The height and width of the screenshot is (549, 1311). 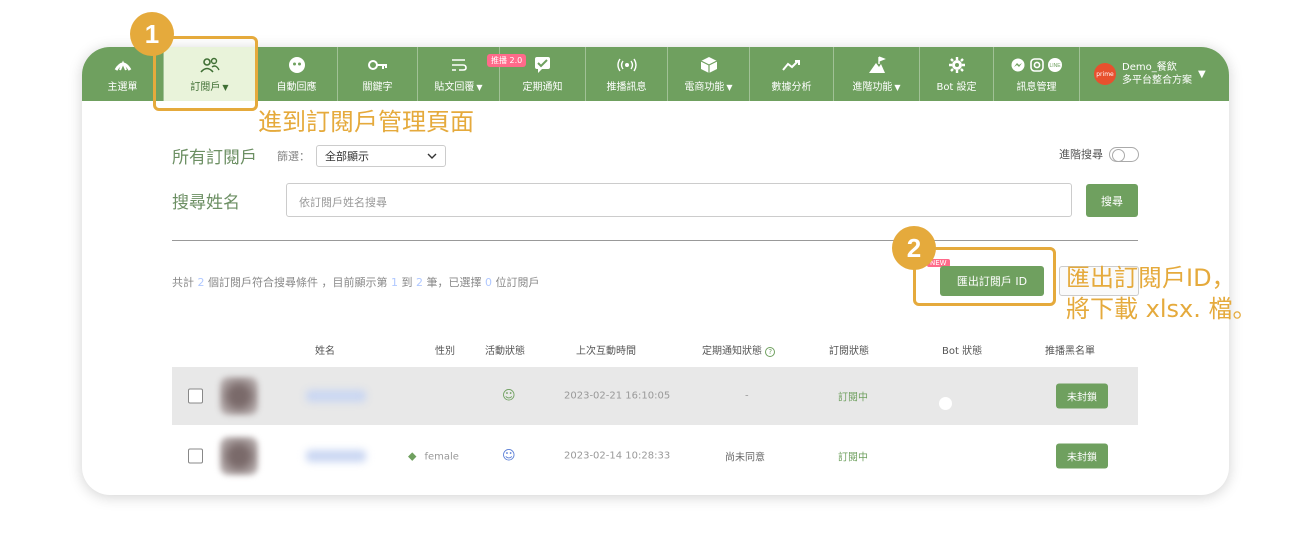 What do you see at coordinates (1124, 154) in the screenshot?
I see `advanced-search-toggle` at bounding box center [1124, 154].